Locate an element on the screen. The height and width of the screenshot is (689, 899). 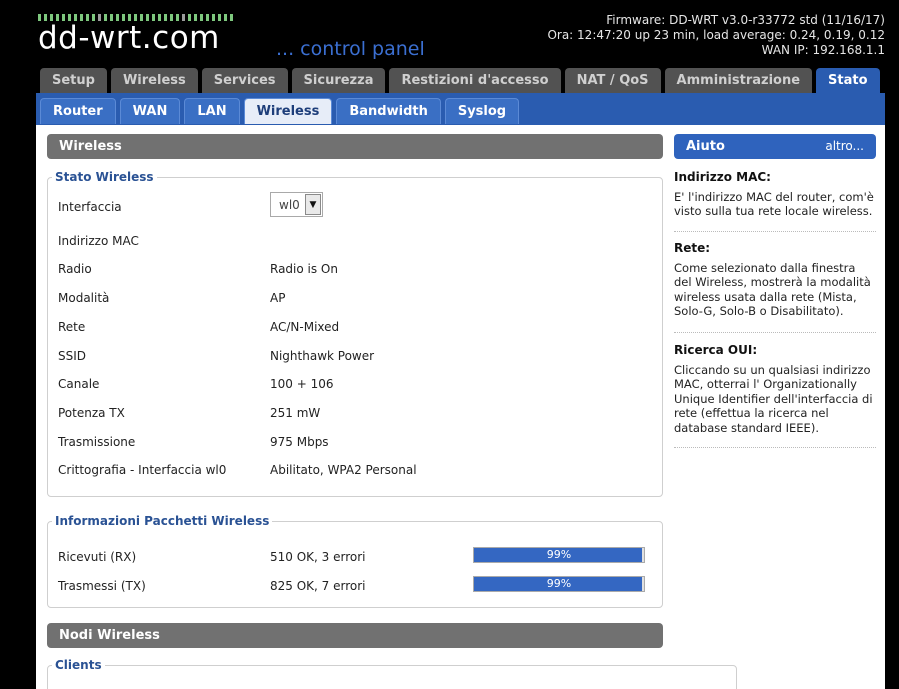
label-trasmissione: Trasmissione is located at coordinates (97, 442).